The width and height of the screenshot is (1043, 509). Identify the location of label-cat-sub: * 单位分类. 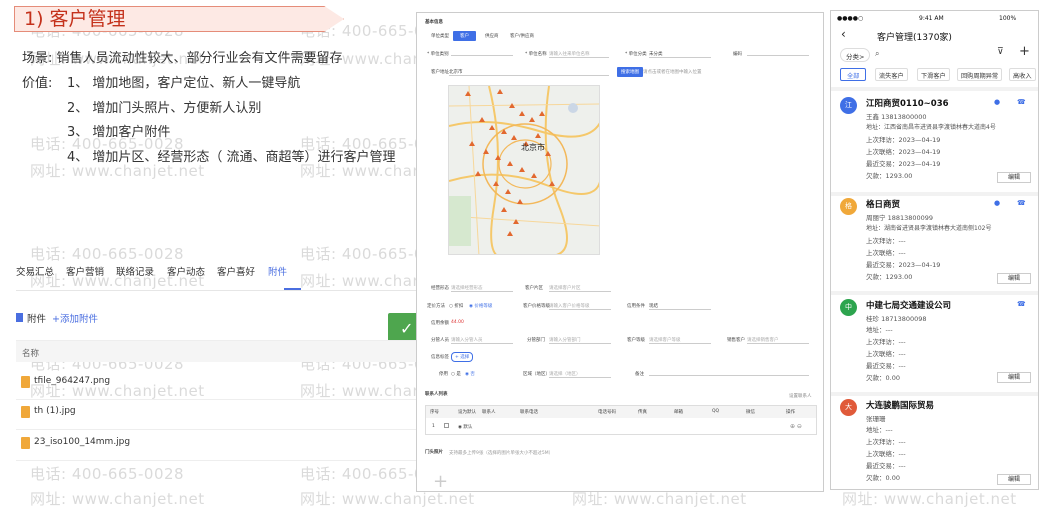
(636, 54).